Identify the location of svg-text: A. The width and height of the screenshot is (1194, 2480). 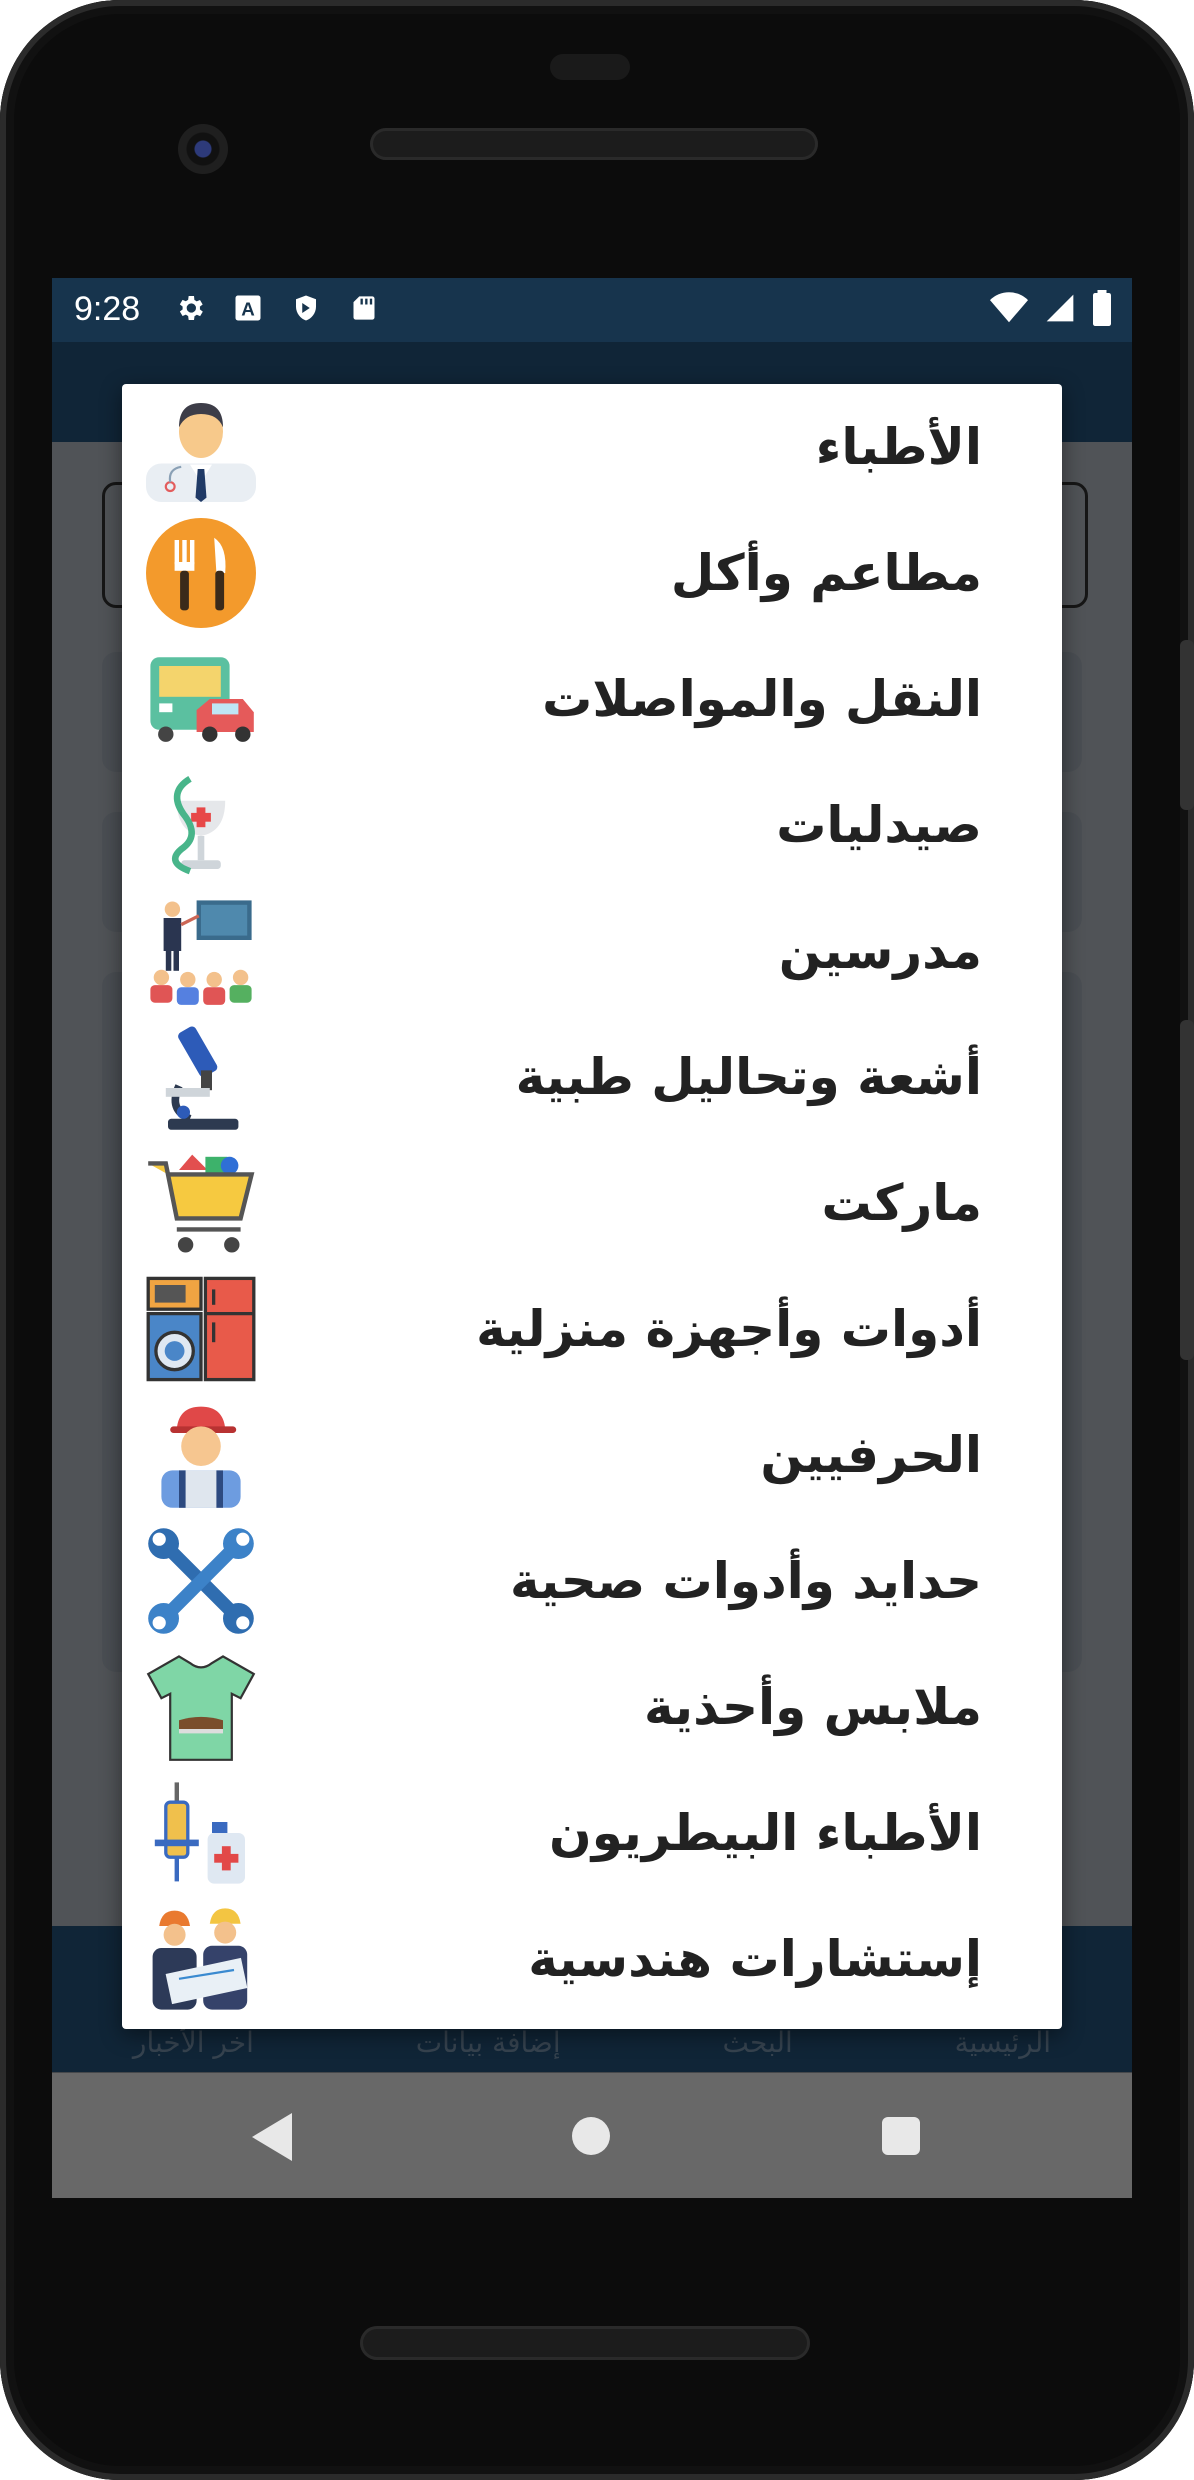
(248, 309).